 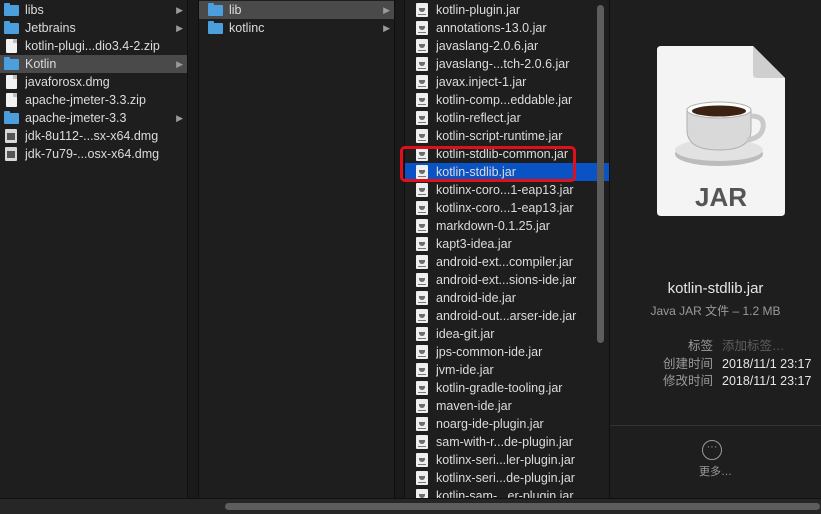 I want to click on file-list-item: kotlin-plugin.jar, so click(x=507, y=10).